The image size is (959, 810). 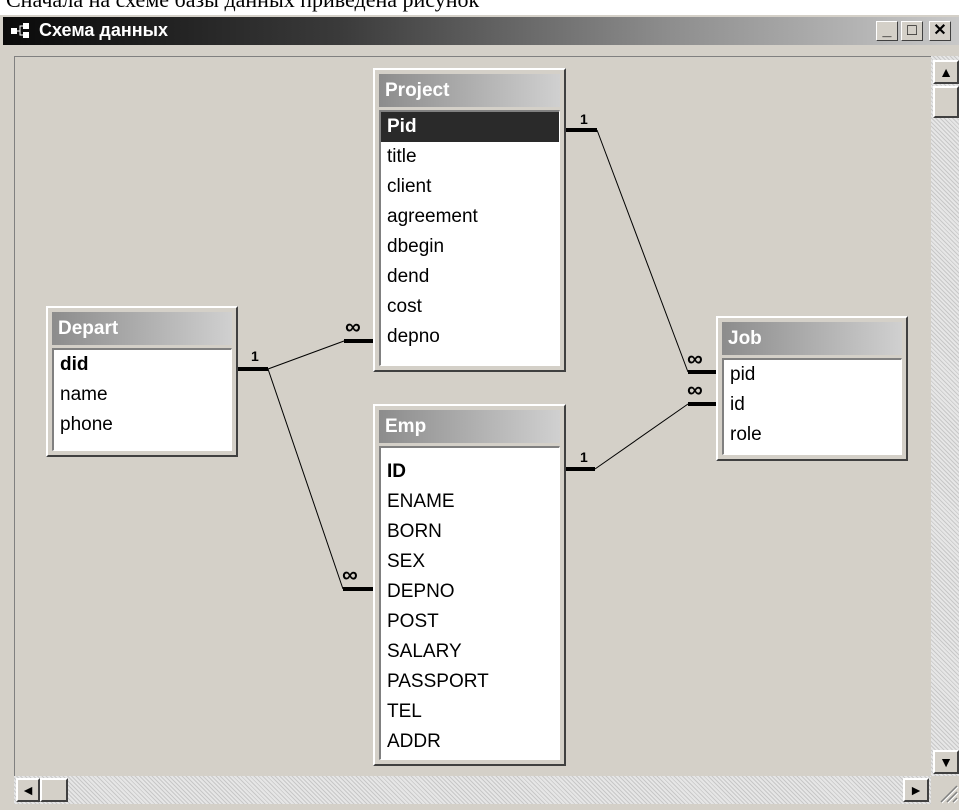 What do you see at coordinates (255, 356) in the screenshot?
I see `depart-one-label: 1` at bounding box center [255, 356].